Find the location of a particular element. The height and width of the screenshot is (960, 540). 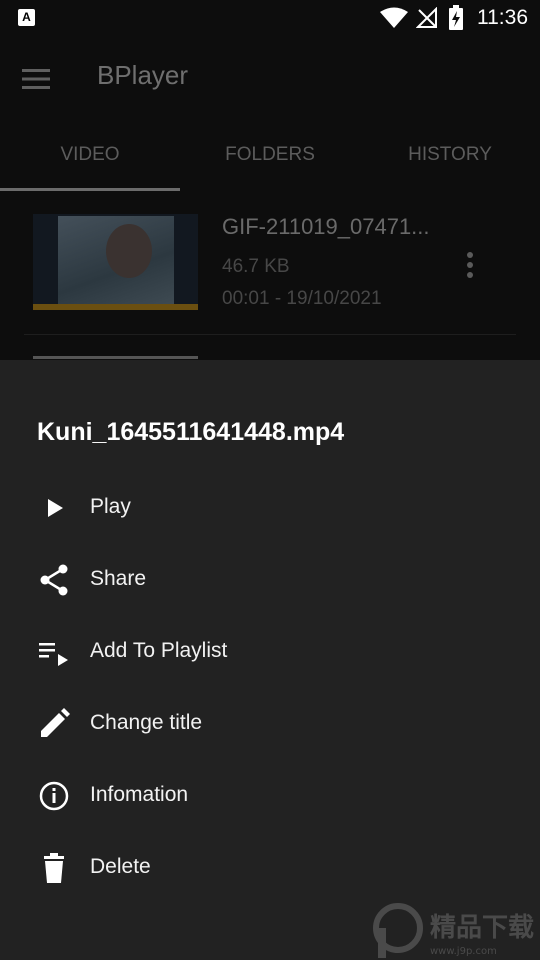

playlist-add-icon is located at coordinates (53, 654).